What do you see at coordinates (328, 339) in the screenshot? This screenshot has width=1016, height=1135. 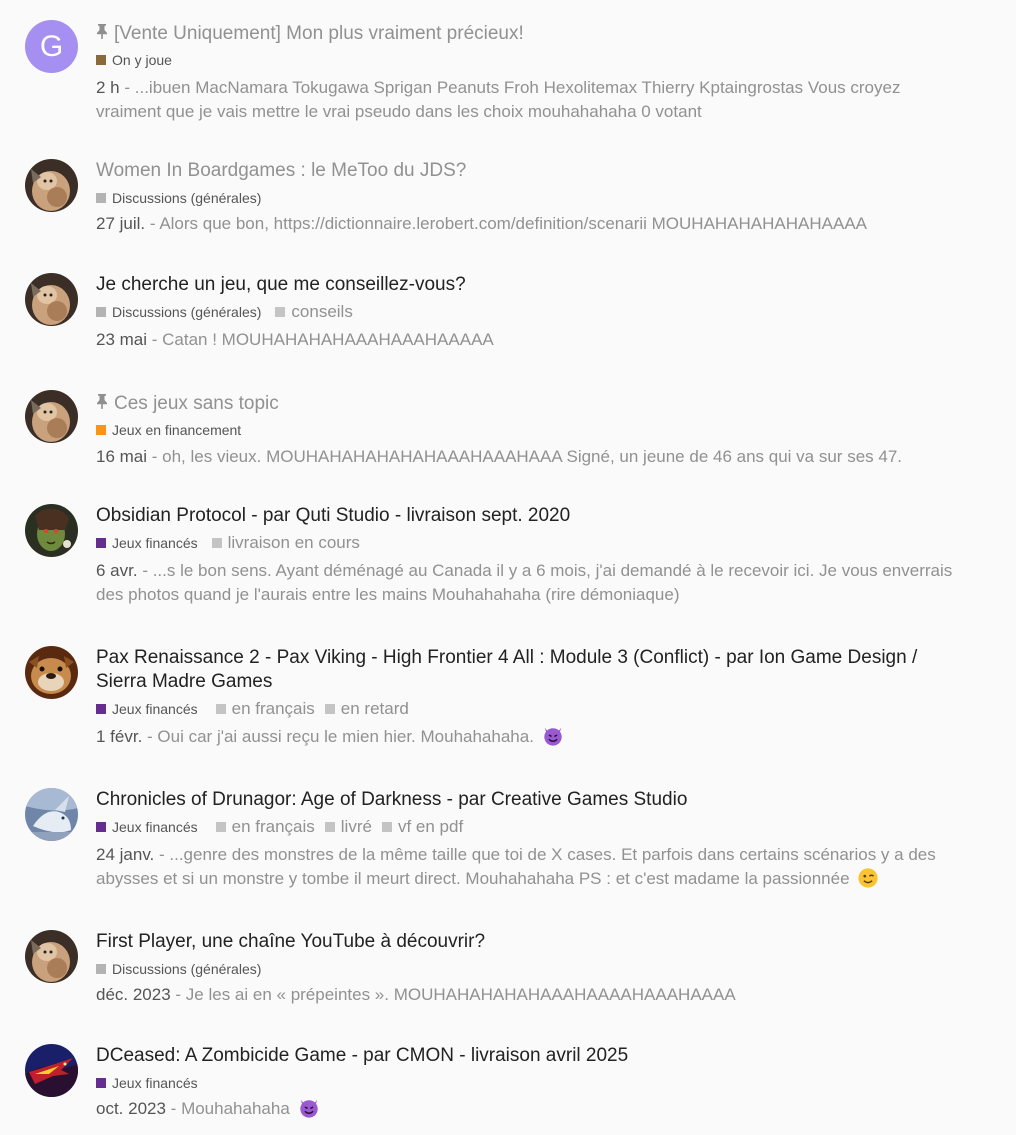 I see `excerpt-text: Catan ! MOUHAHAHAHAAAHAAAHAAAAA` at bounding box center [328, 339].